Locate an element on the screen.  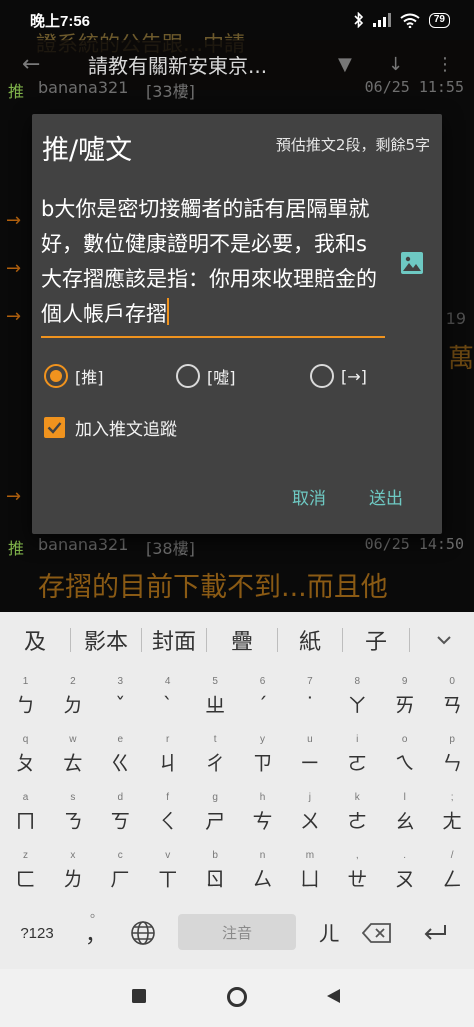
symbols-key: ?123 is located at coordinates (37, 933).